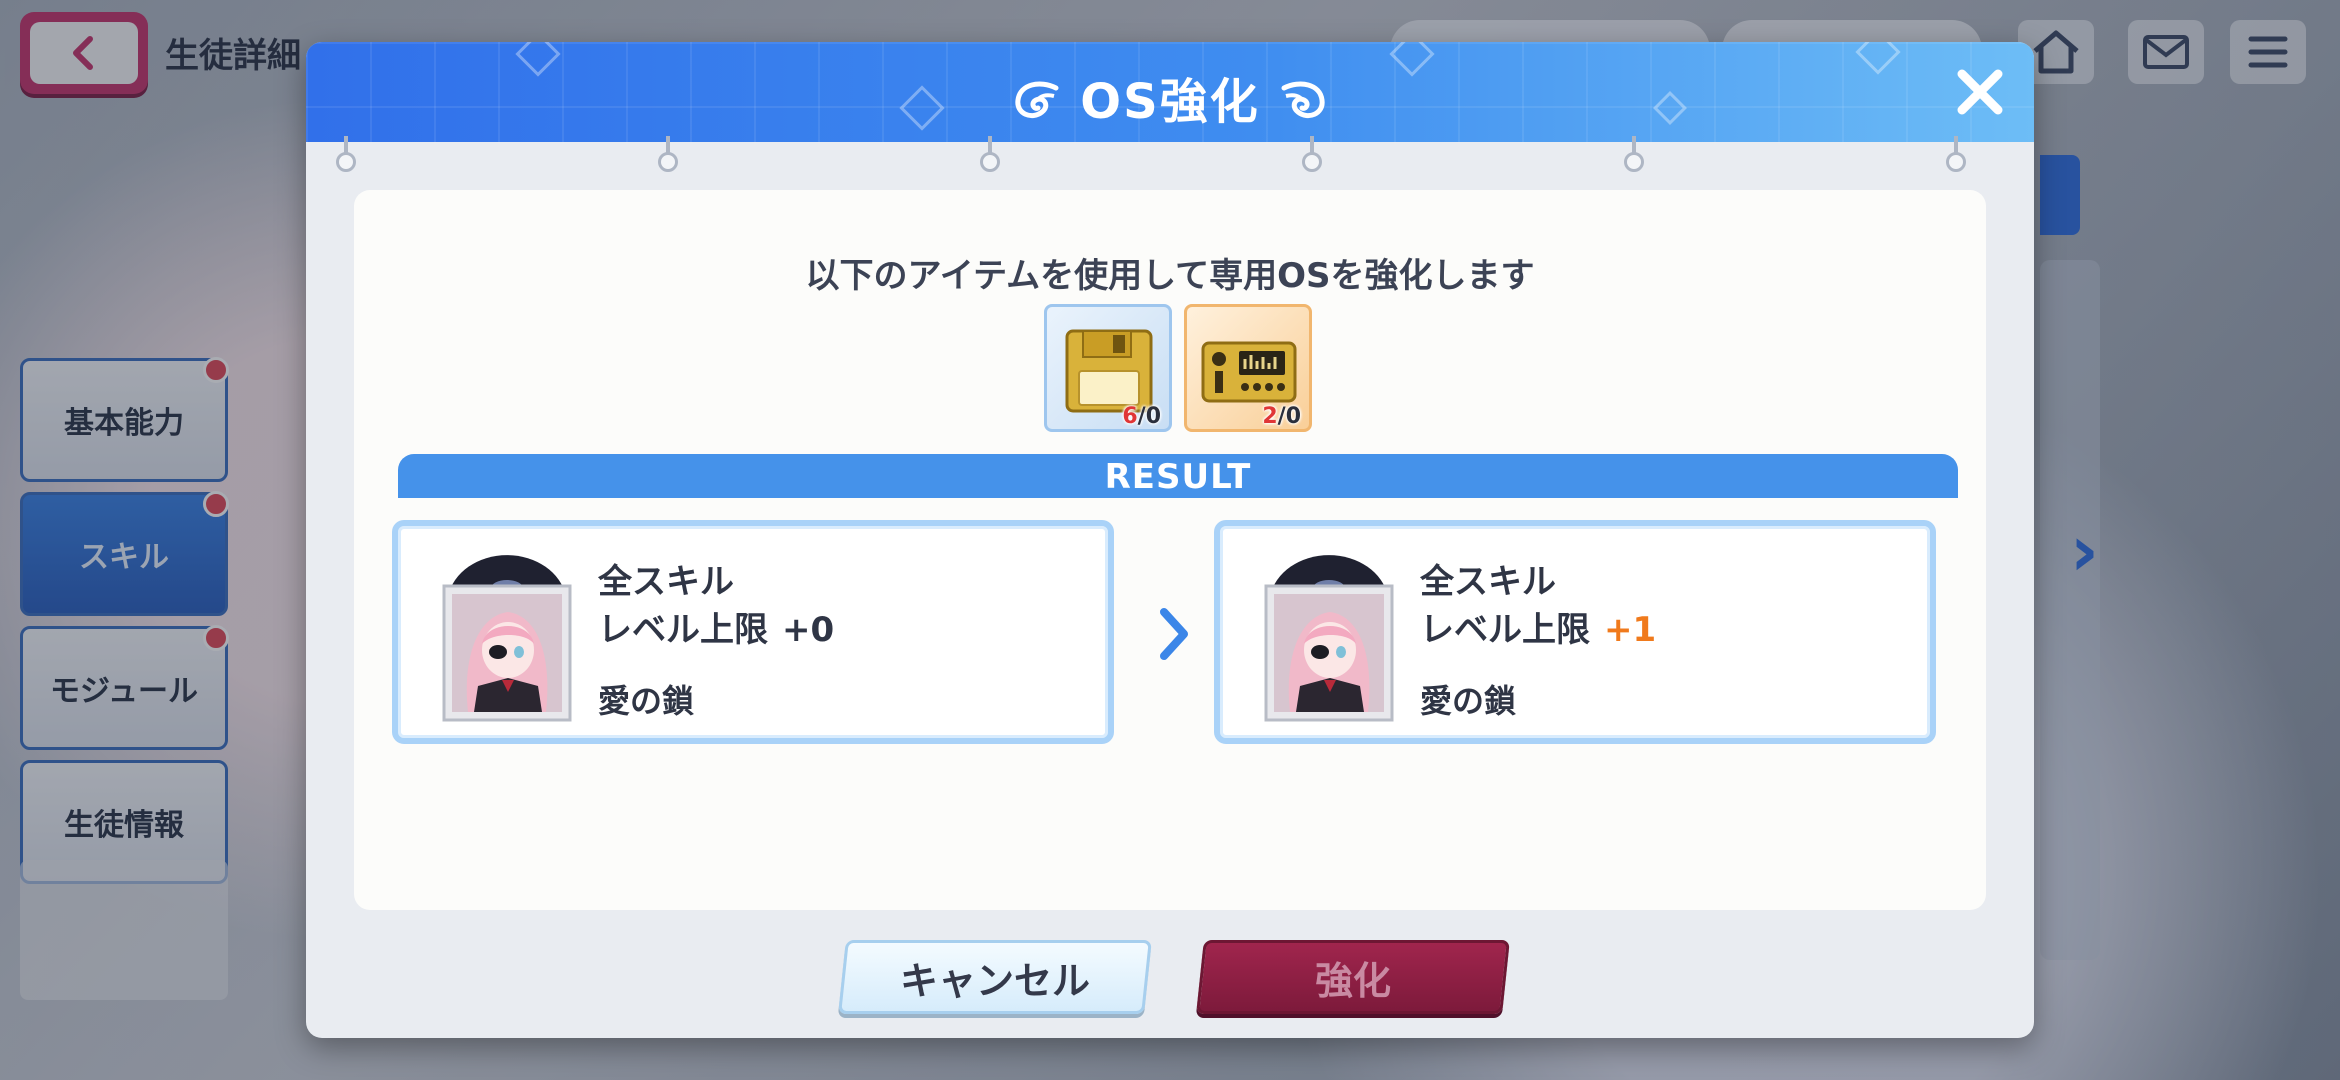  I want to click on close-button, so click(1980, 92).